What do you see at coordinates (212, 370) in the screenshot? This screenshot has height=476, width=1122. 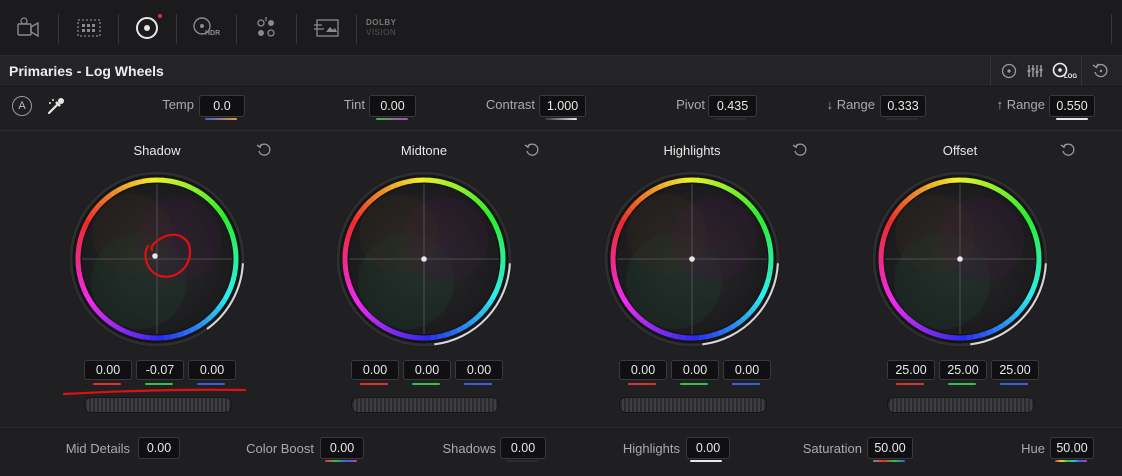 I see `shadow-blue-field: 0.00` at bounding box center [212, 370].